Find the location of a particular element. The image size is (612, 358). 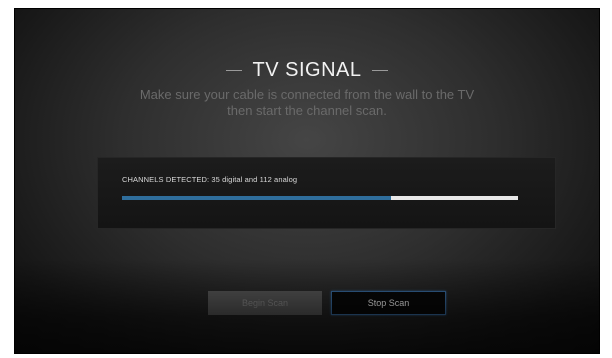

instructions-line-2: then start the channel scan. is located at coordinates (307, 110).